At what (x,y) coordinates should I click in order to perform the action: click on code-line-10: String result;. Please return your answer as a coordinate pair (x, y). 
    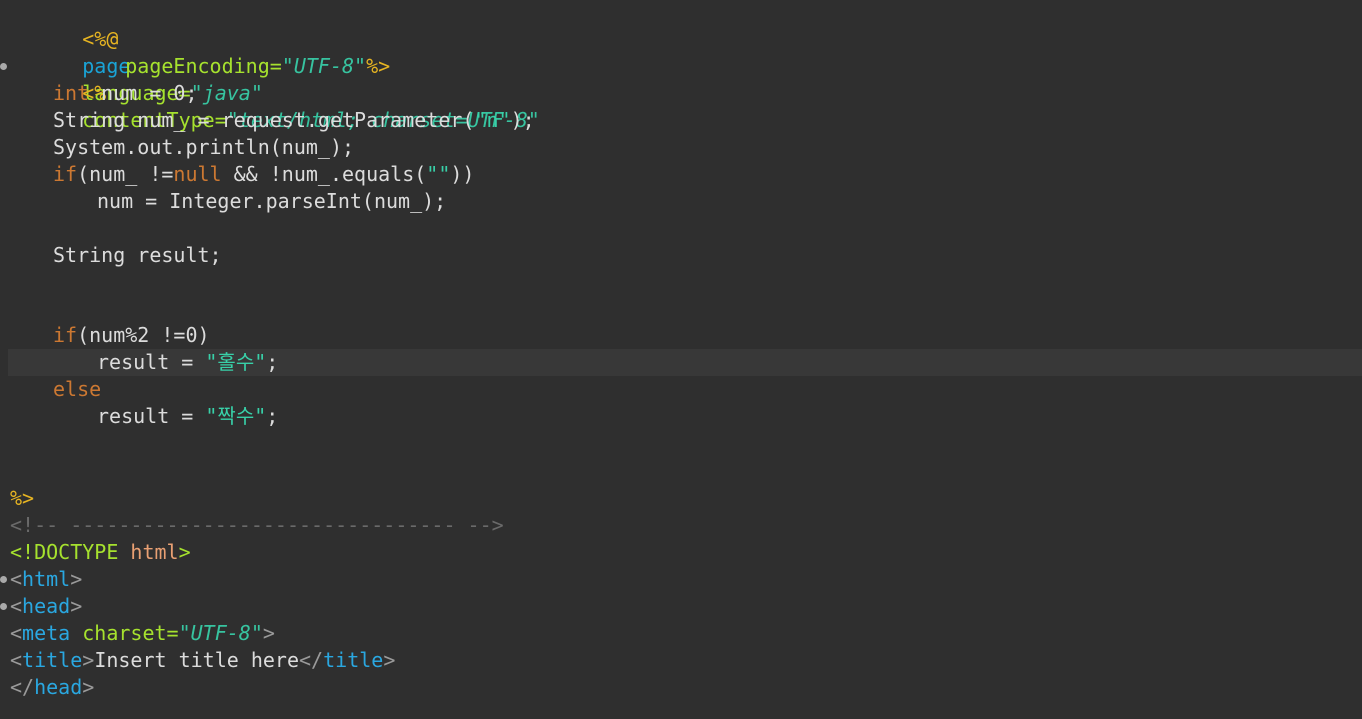
    Looking at the image, I should click on (681, 255).